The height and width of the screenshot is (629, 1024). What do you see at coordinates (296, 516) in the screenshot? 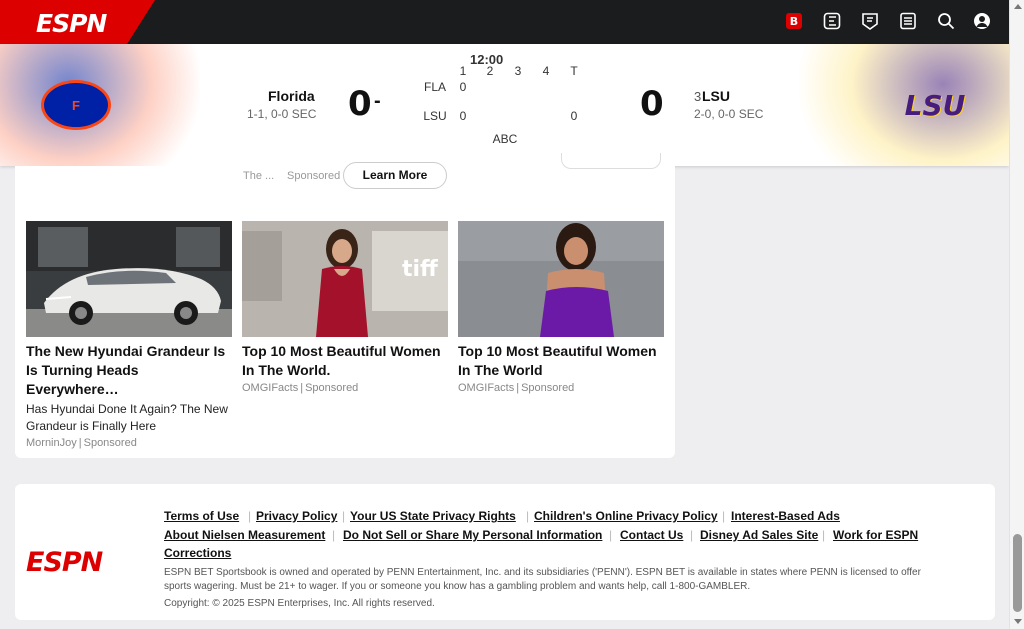
I see `privacy-policy-link: Privacy Policy` at bounding box center [296, 516].